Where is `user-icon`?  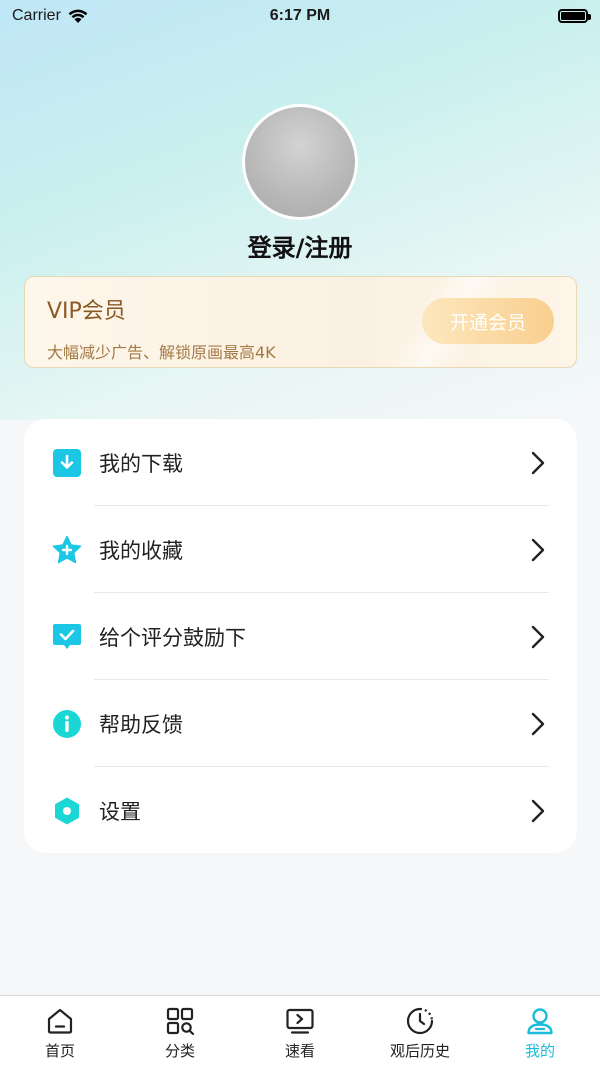
user-icon is located at coordinates (540, 1021).